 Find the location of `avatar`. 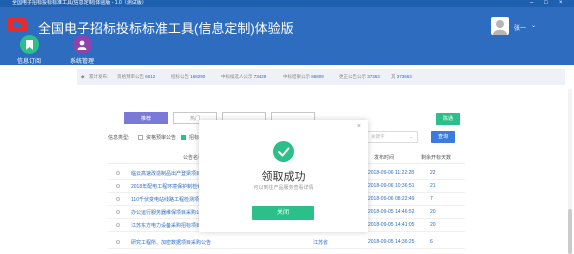

avatar is located at coordinates (500, 26).